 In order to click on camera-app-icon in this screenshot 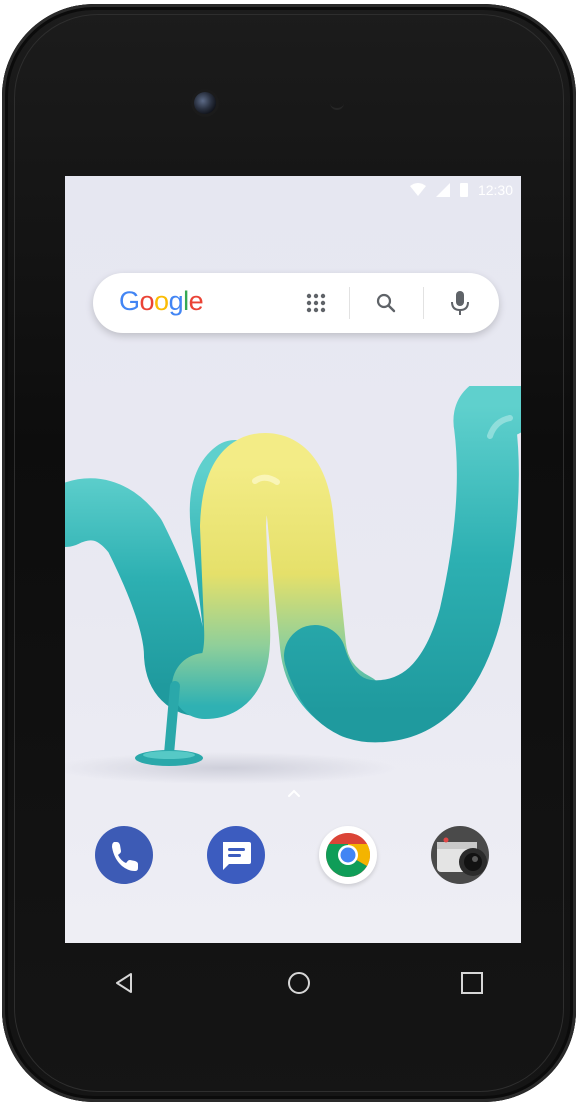, I will do `click(460, 855)`.